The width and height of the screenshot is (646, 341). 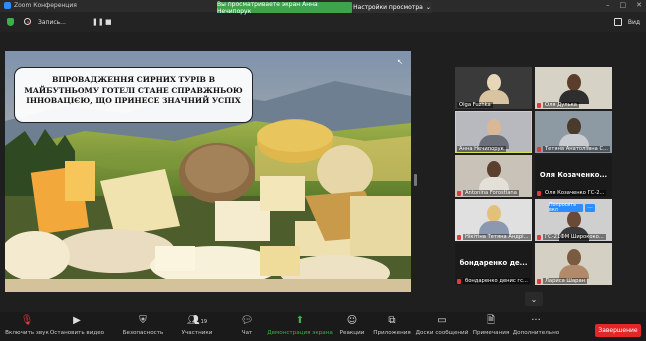 I want to click on close-button: ✕, so click(x=639, y=5).